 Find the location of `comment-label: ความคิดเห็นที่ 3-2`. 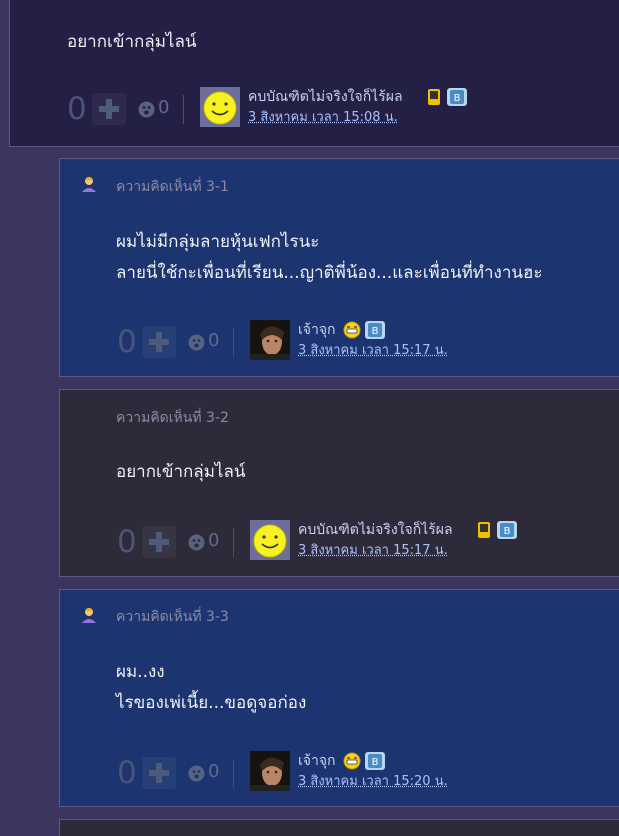

comment-label: ความคิดเห็นที่ 3-2 is located at coordinates (172, 418).